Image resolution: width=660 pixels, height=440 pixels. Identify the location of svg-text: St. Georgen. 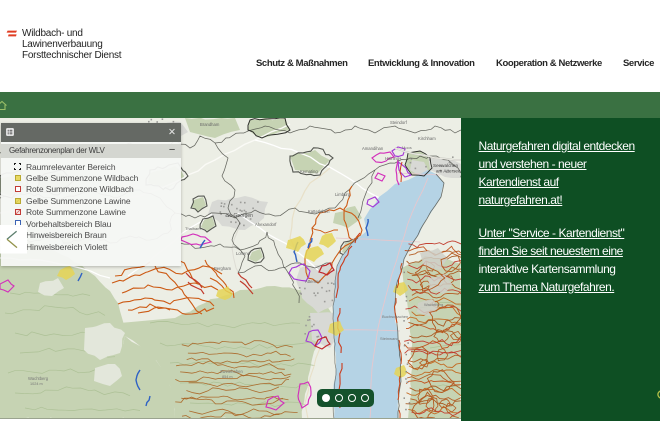
(239, 216).